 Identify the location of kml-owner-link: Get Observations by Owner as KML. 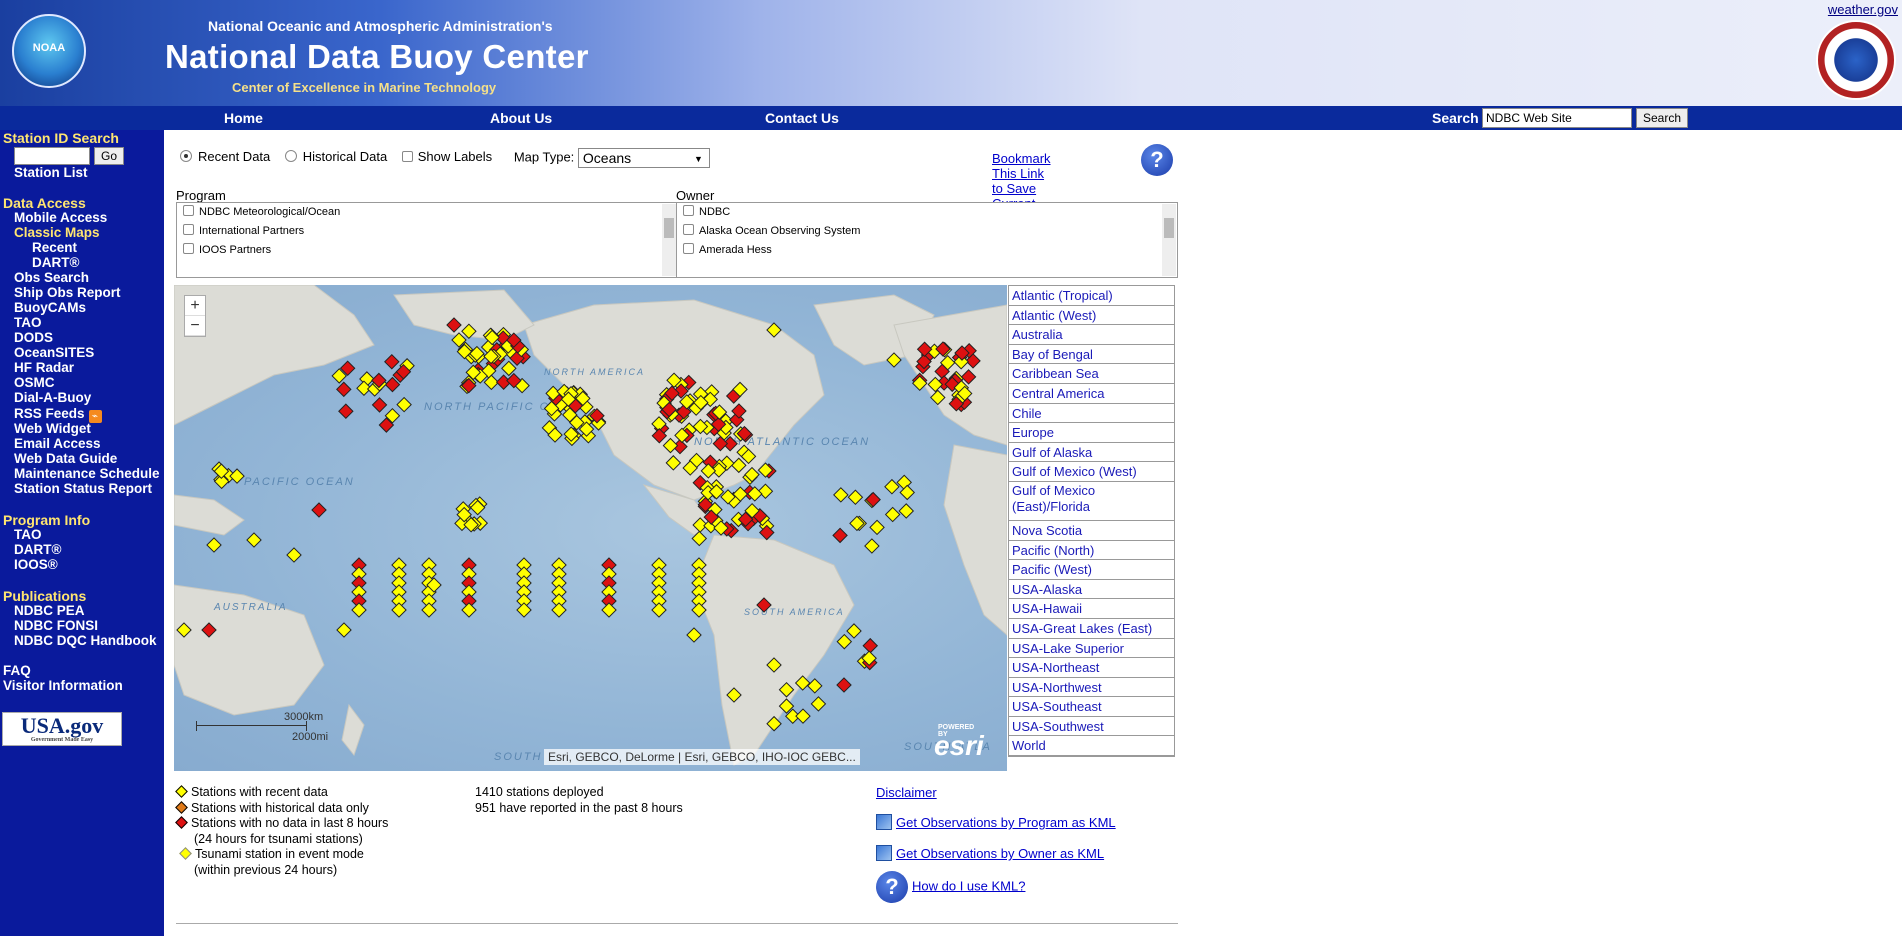
(1000, 853).